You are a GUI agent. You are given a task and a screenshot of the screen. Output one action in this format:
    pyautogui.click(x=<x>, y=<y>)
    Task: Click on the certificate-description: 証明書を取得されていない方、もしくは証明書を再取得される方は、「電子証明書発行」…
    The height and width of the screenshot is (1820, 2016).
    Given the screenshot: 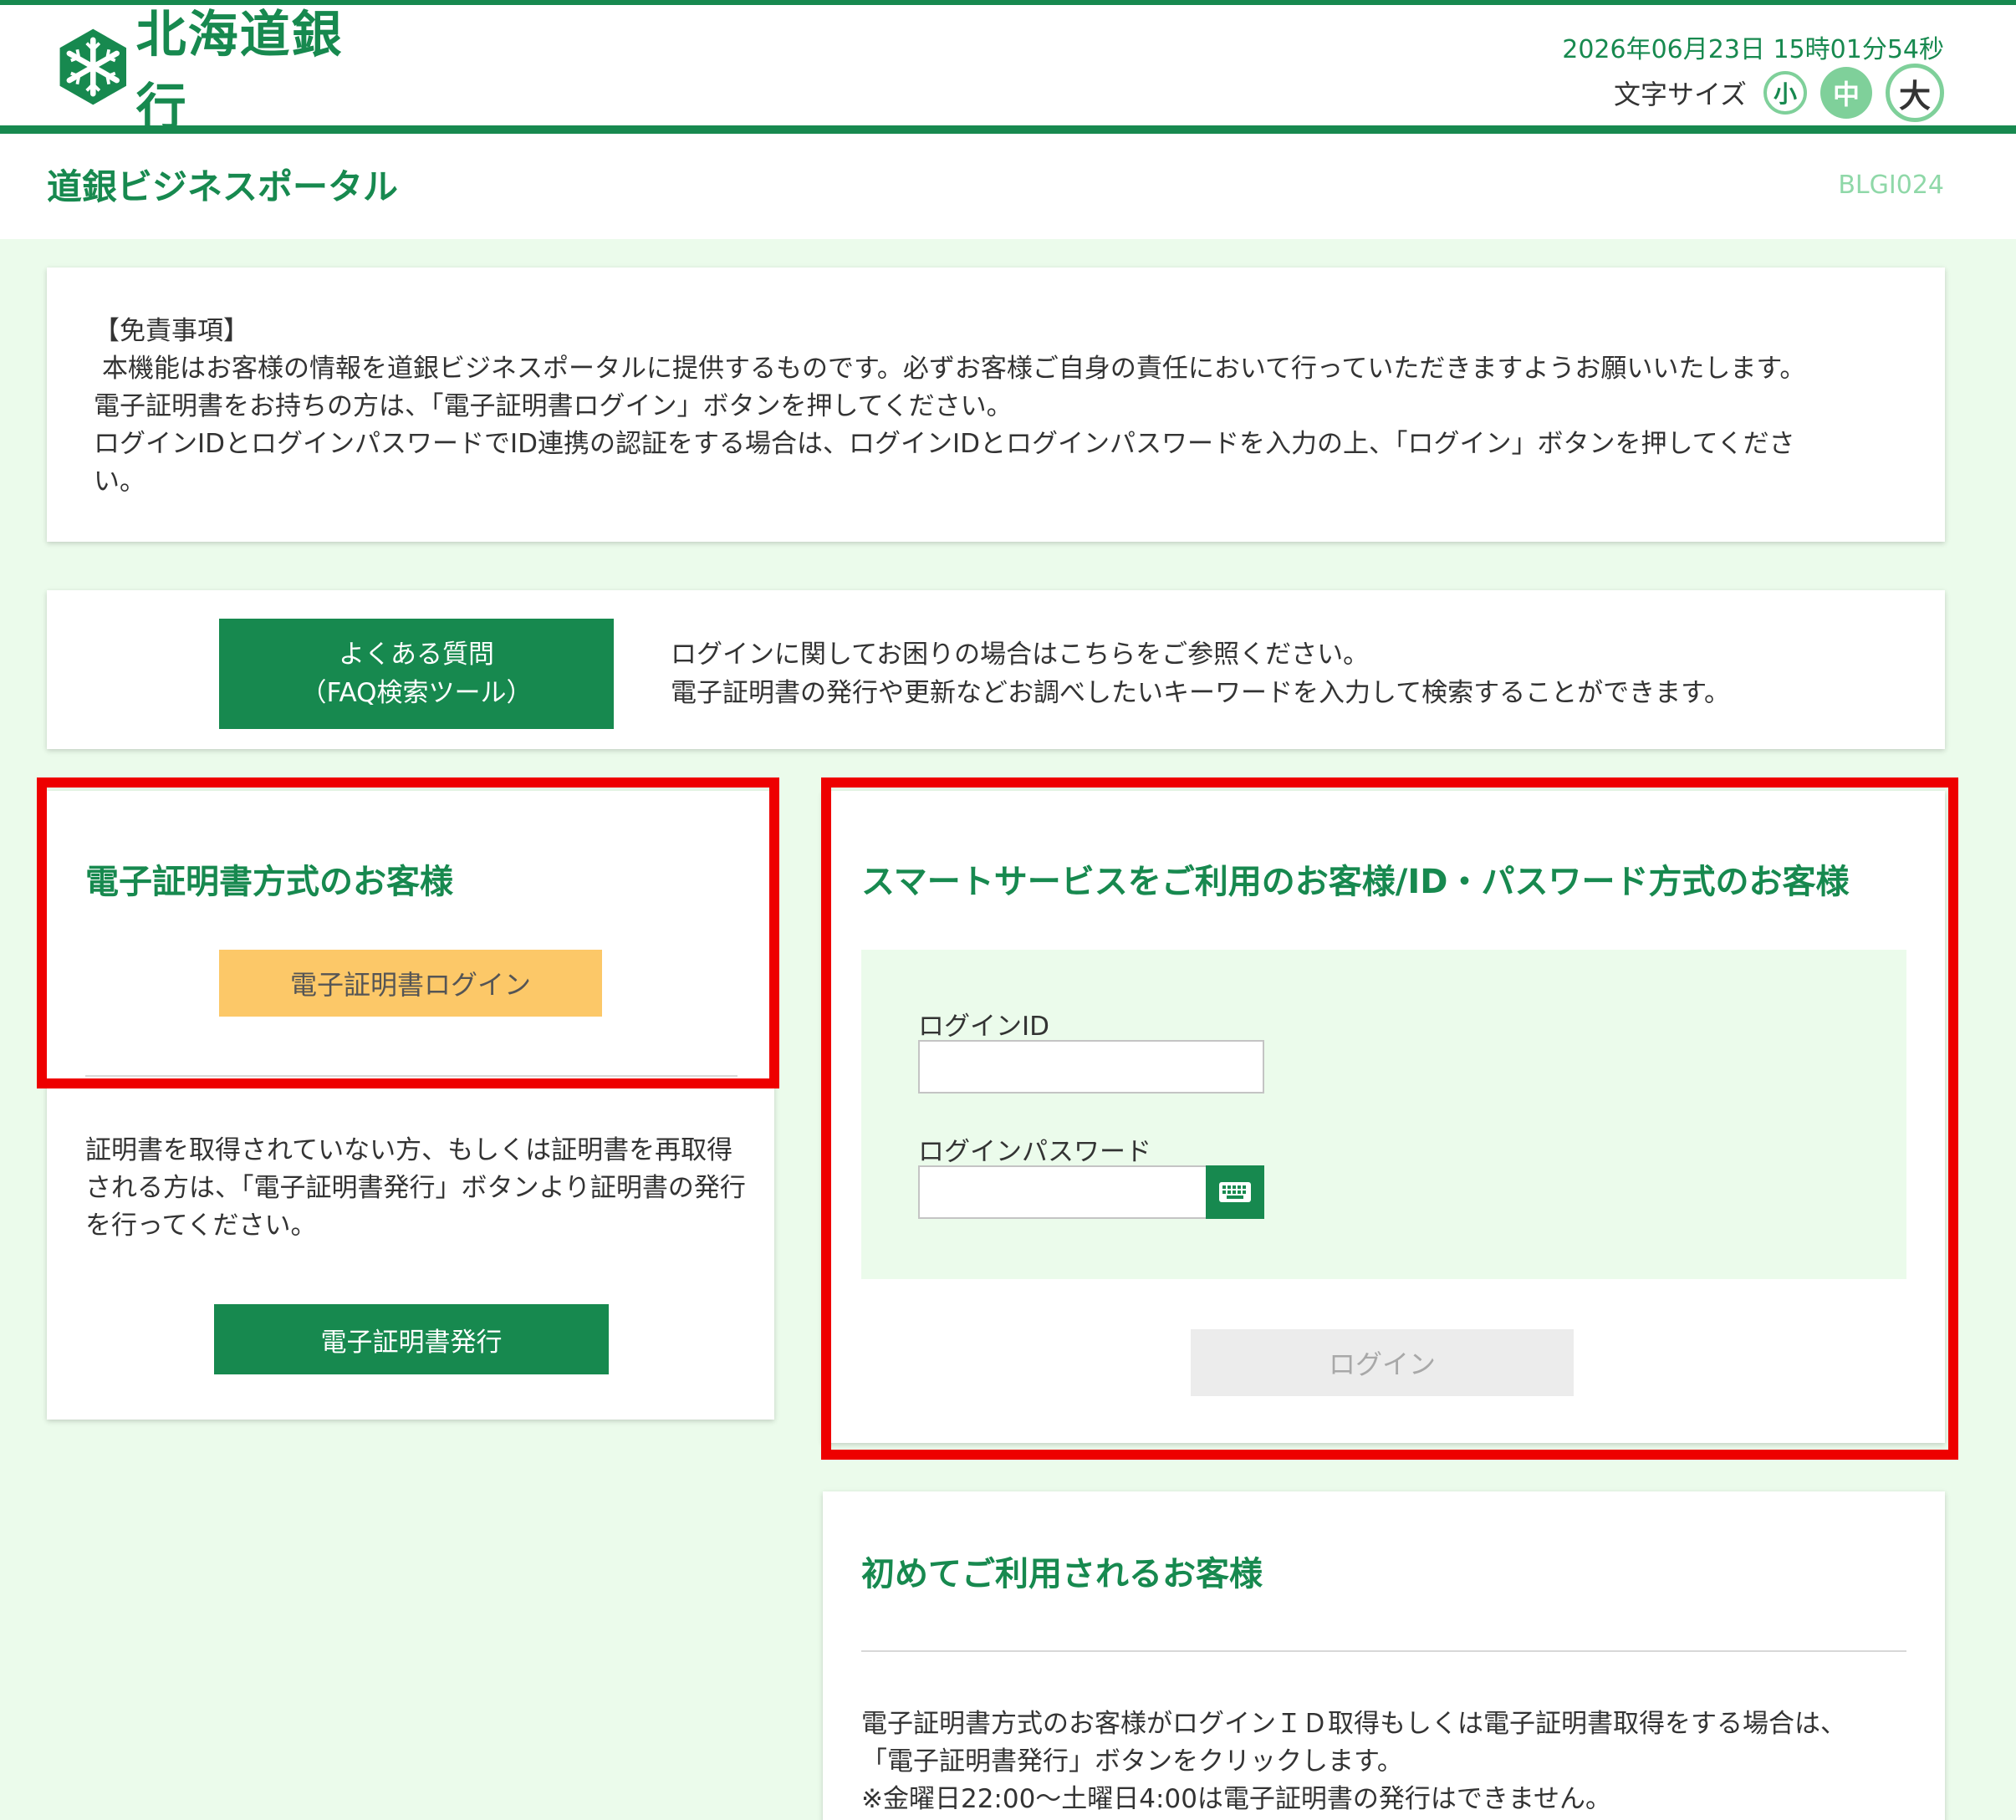 What is the action you would take?
    pyautogui.click(x=416, y=1188)
    